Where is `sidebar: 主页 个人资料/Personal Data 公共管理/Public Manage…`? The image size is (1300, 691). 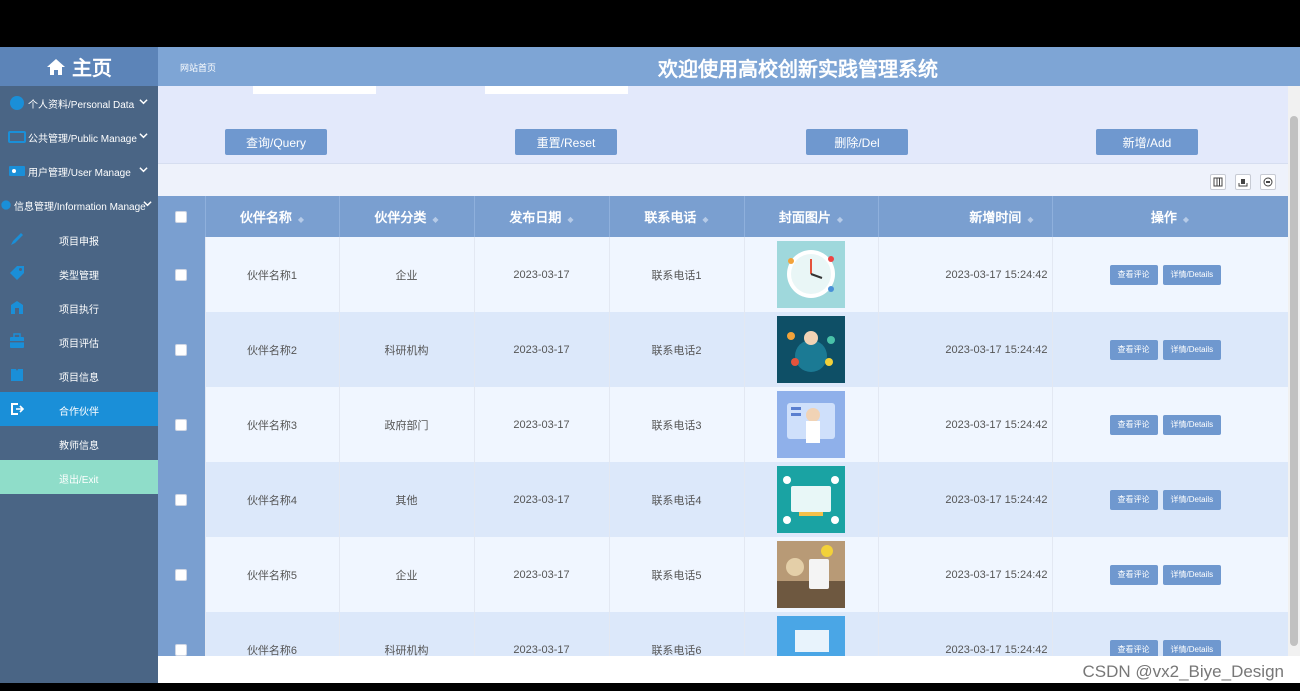 sidebar: 主页 个人资料/Personal Data 公共管理/Public Manage… is located at coordinates (79, 365).